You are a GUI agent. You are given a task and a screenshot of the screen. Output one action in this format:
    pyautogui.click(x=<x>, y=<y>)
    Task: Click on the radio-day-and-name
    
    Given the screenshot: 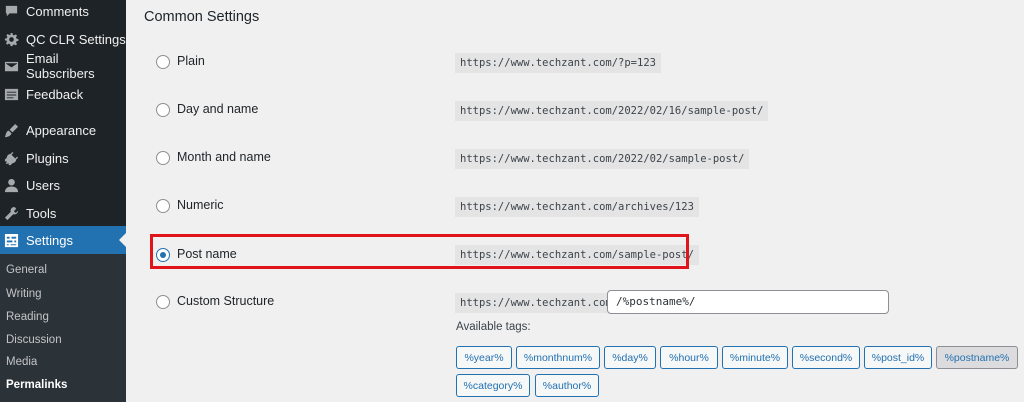 What is the action you would take?
    pyautogui.click(x=163, y=110)
    